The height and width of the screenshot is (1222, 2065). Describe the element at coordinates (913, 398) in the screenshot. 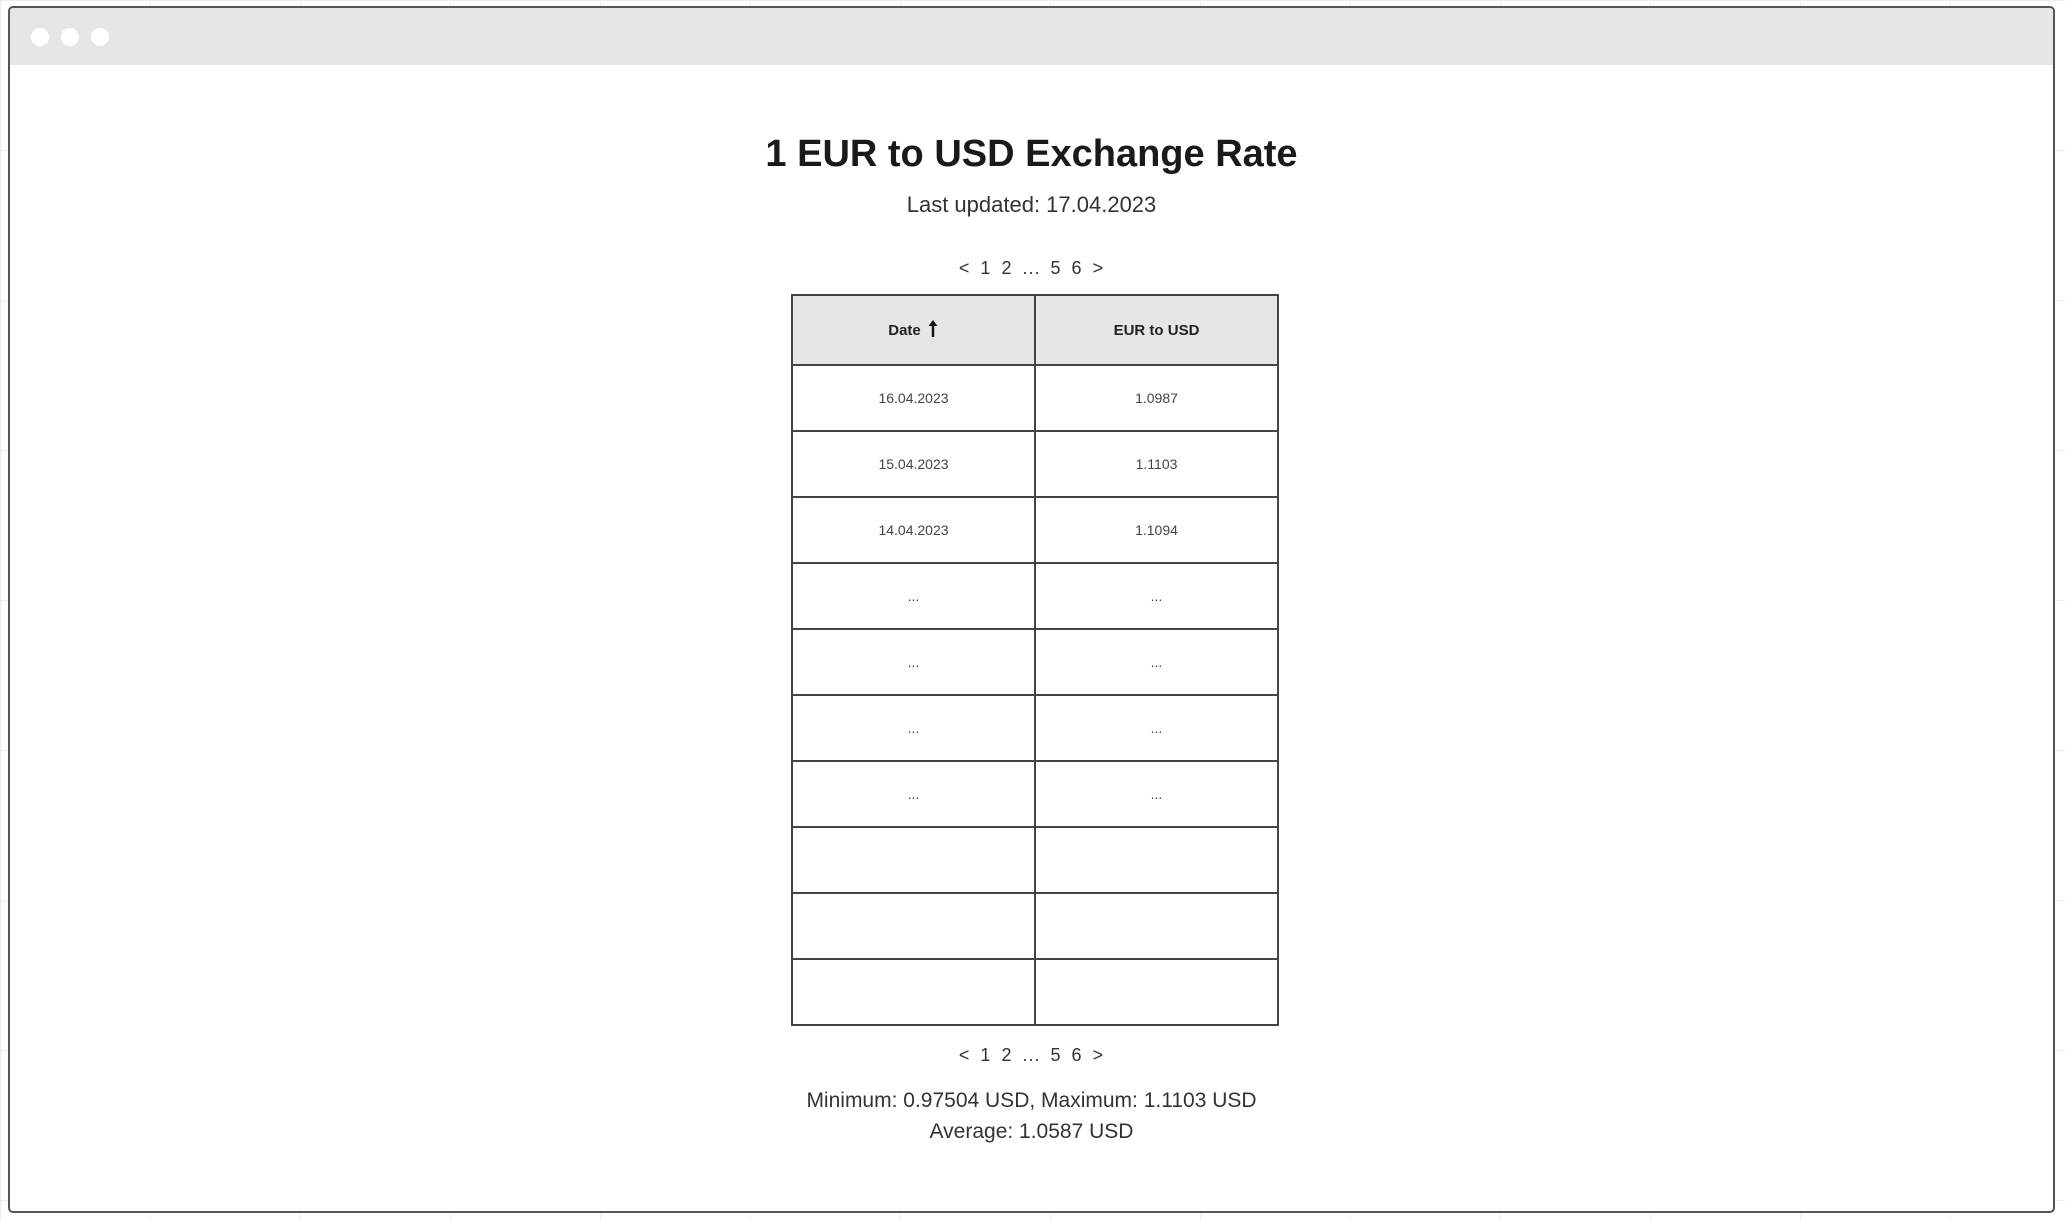

I see `date-cell: 16.04.2023` at that location.